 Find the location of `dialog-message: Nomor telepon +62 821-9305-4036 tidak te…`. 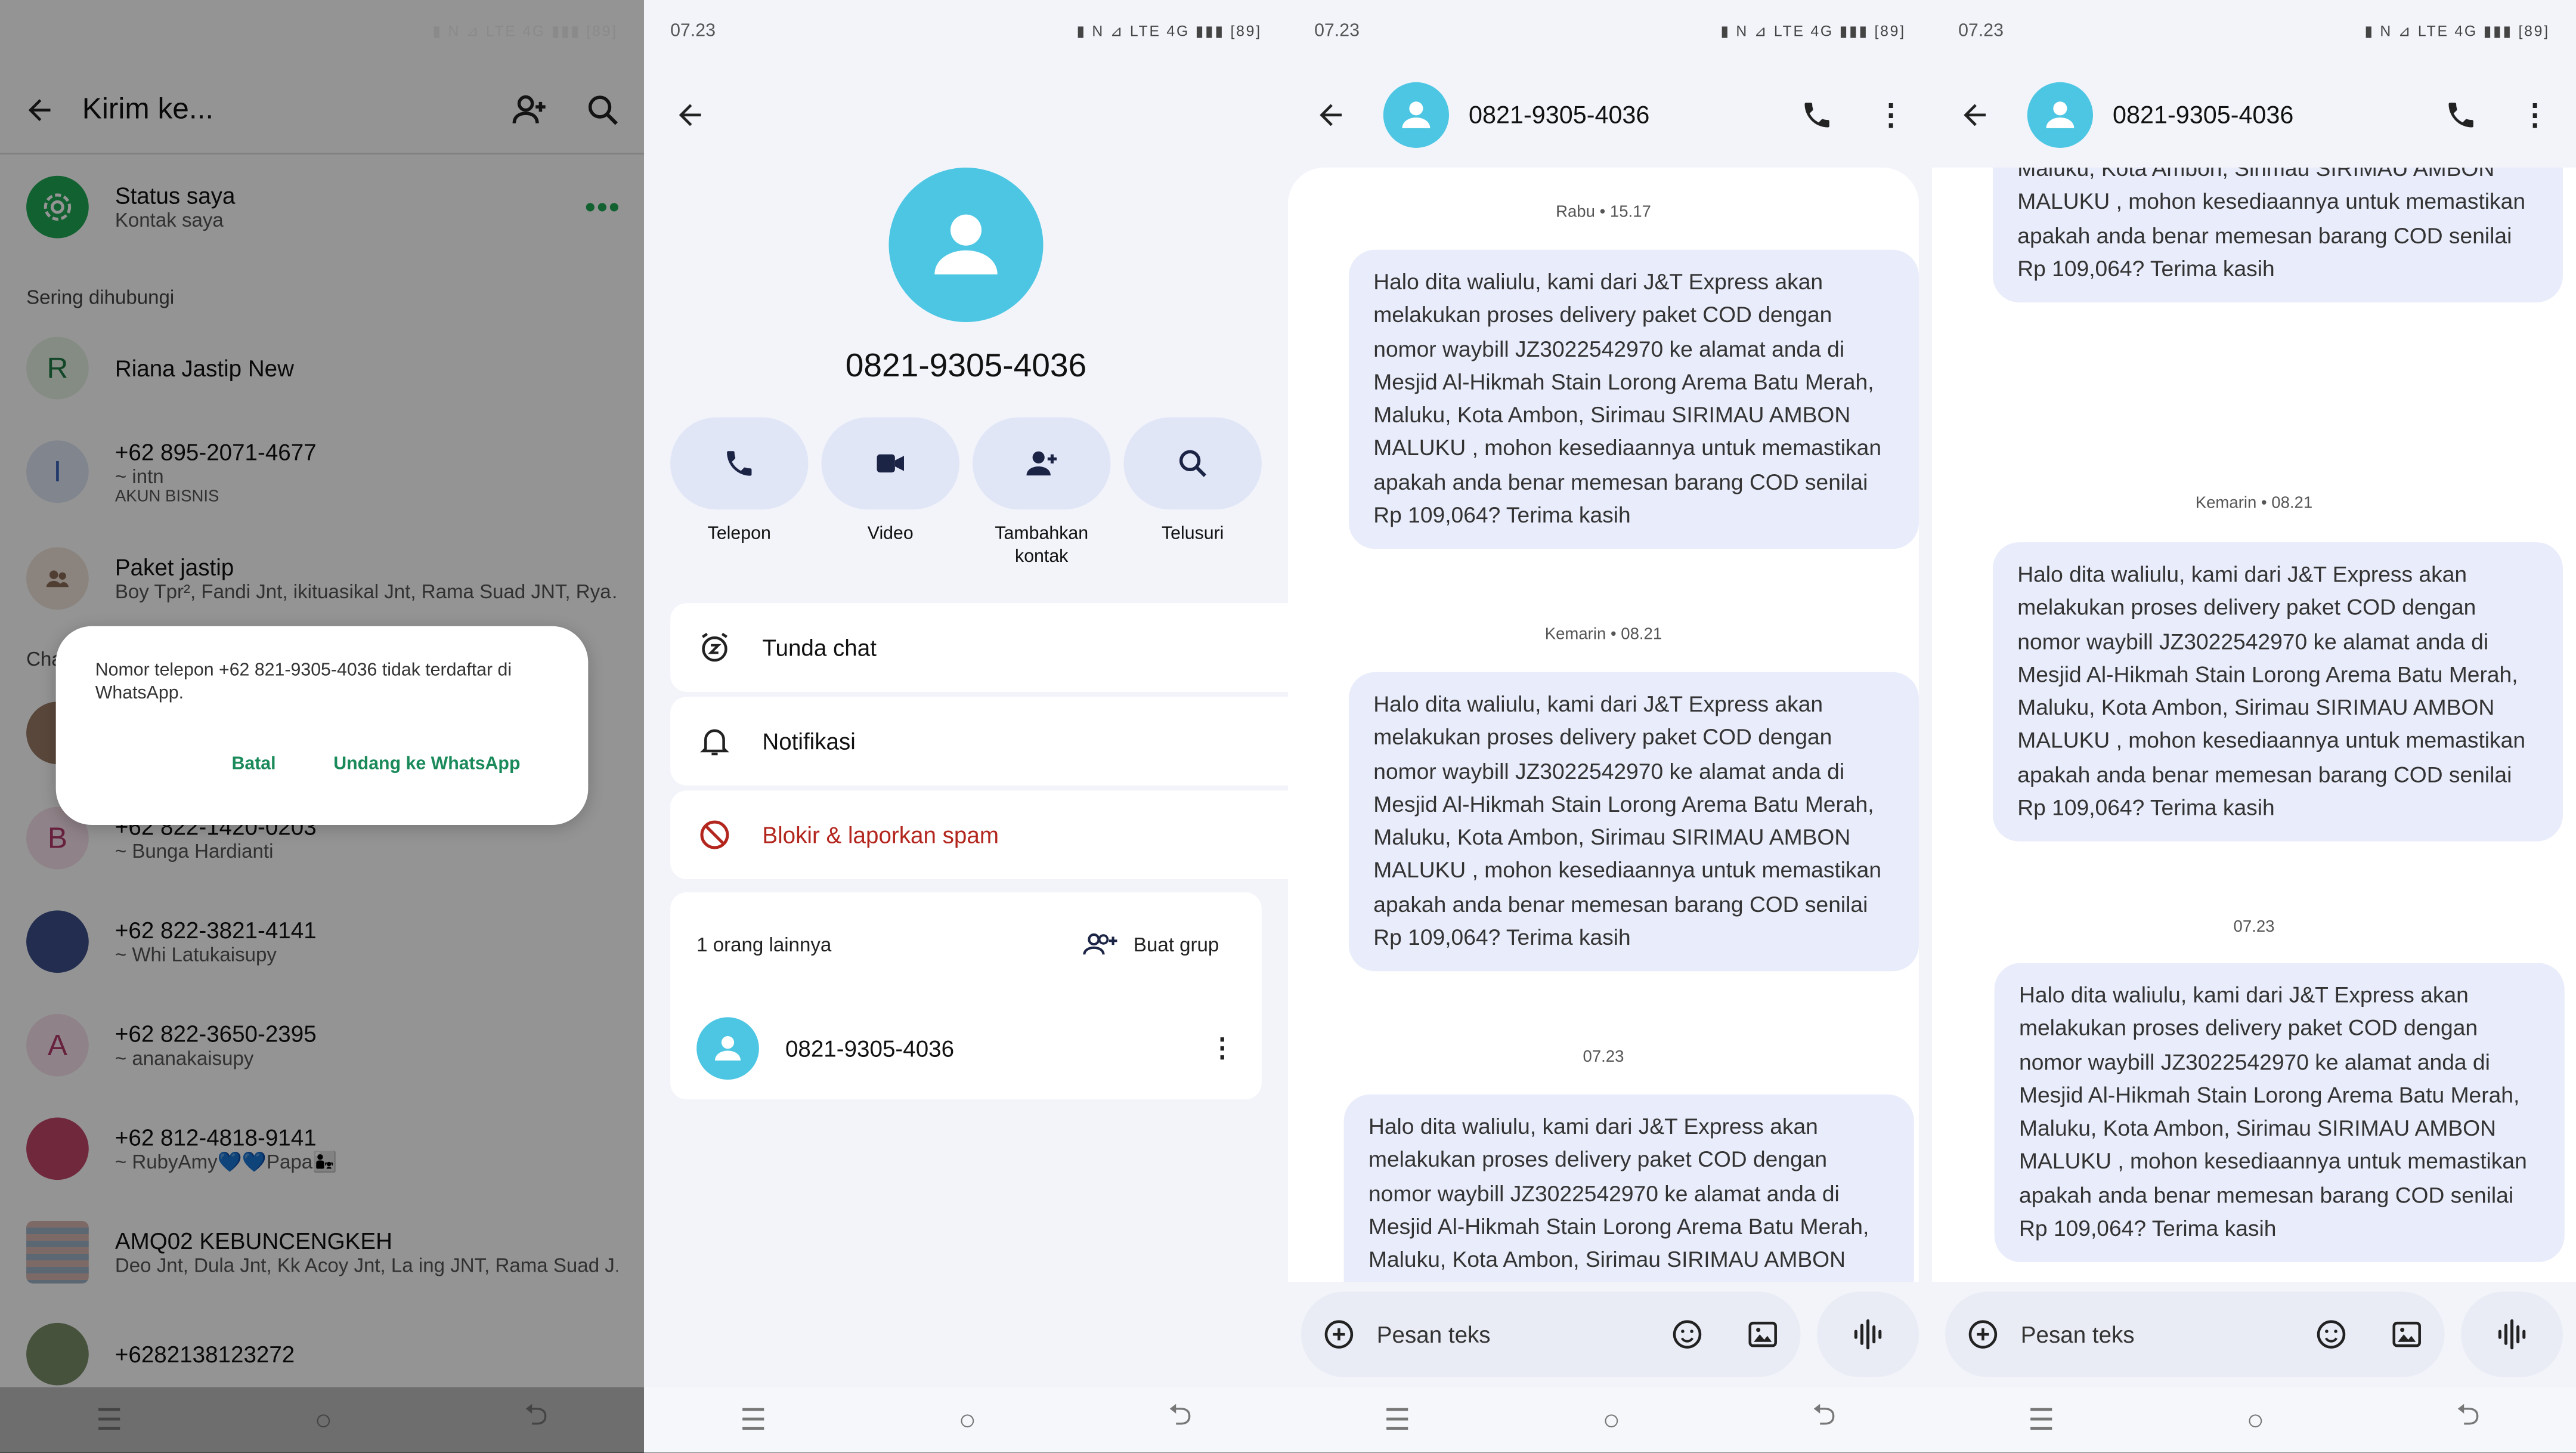

dialog-message: Nomor telepon +62 821-9305-4036 tidak te… is located at coordinates (303, 682).